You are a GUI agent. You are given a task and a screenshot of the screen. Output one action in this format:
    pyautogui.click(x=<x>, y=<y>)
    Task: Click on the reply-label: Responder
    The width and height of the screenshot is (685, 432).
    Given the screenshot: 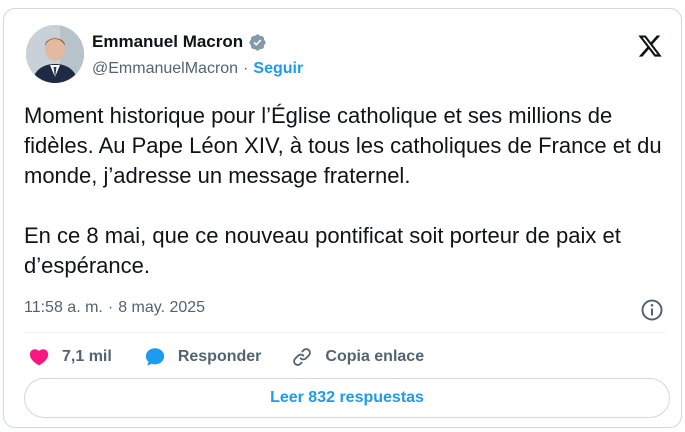 What is the action you would take?
    pyautogui.click(x=219, y=356)
    